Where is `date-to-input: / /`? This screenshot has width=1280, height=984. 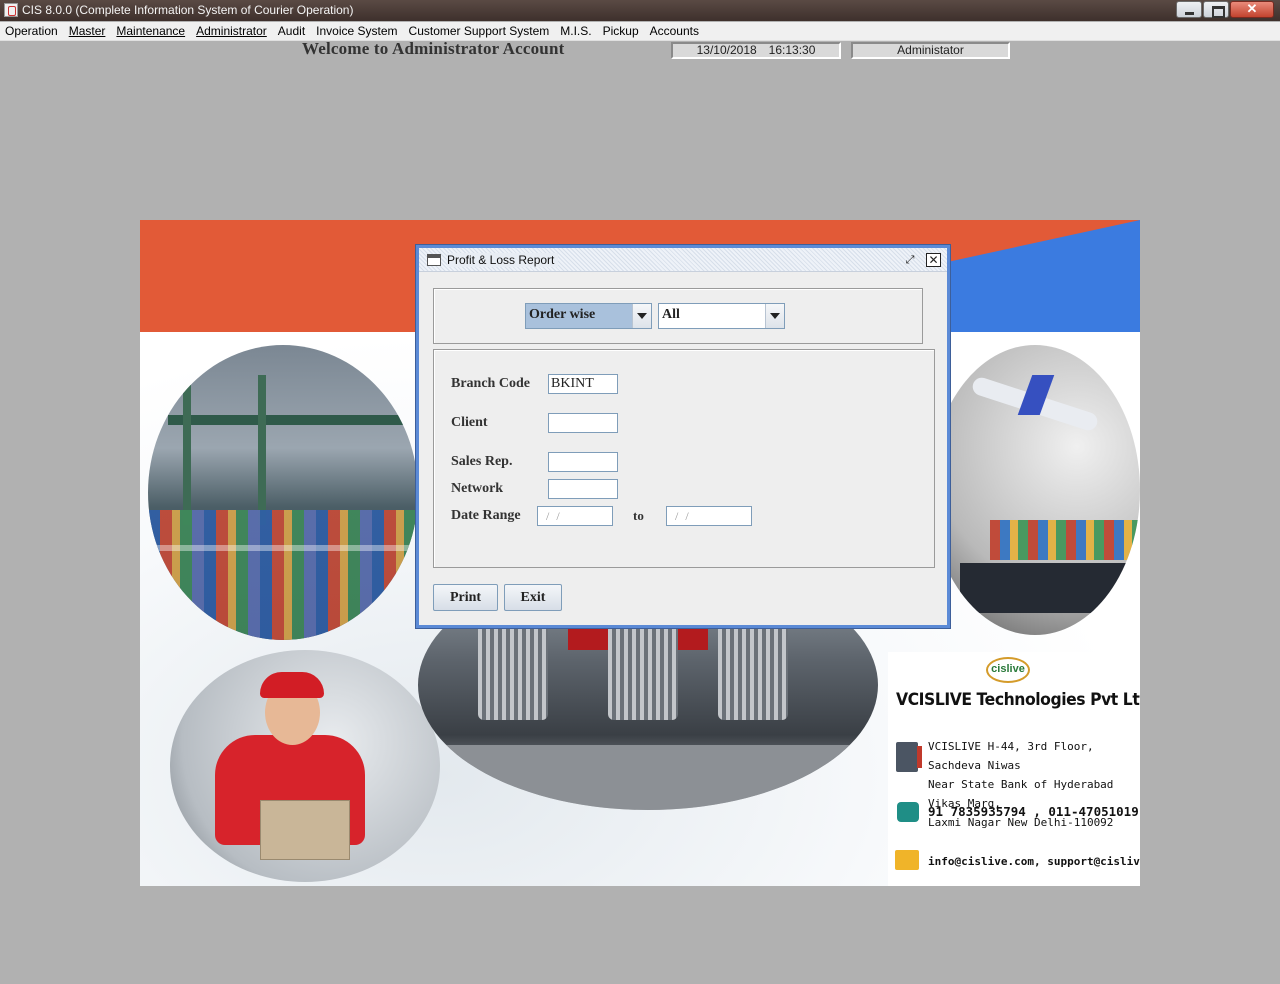
date-to-input: / / is located at coordinates (709, 516).